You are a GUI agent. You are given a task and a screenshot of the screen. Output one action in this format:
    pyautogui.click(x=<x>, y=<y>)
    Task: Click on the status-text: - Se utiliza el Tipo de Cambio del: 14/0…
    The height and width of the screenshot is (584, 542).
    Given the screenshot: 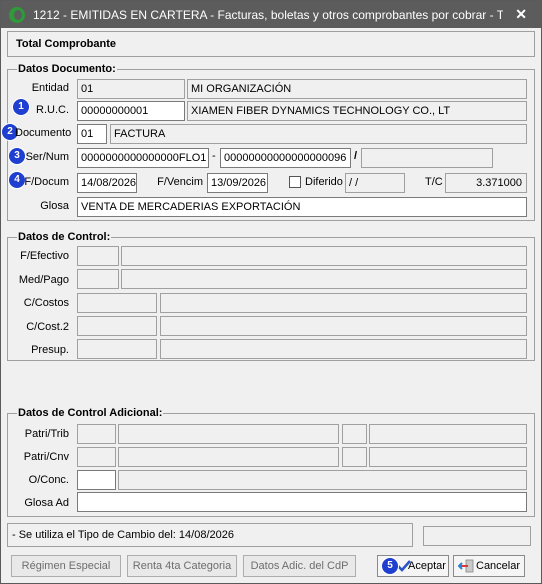 What is the action you would take?
    pyautogui.click(x=123, y=535)
    